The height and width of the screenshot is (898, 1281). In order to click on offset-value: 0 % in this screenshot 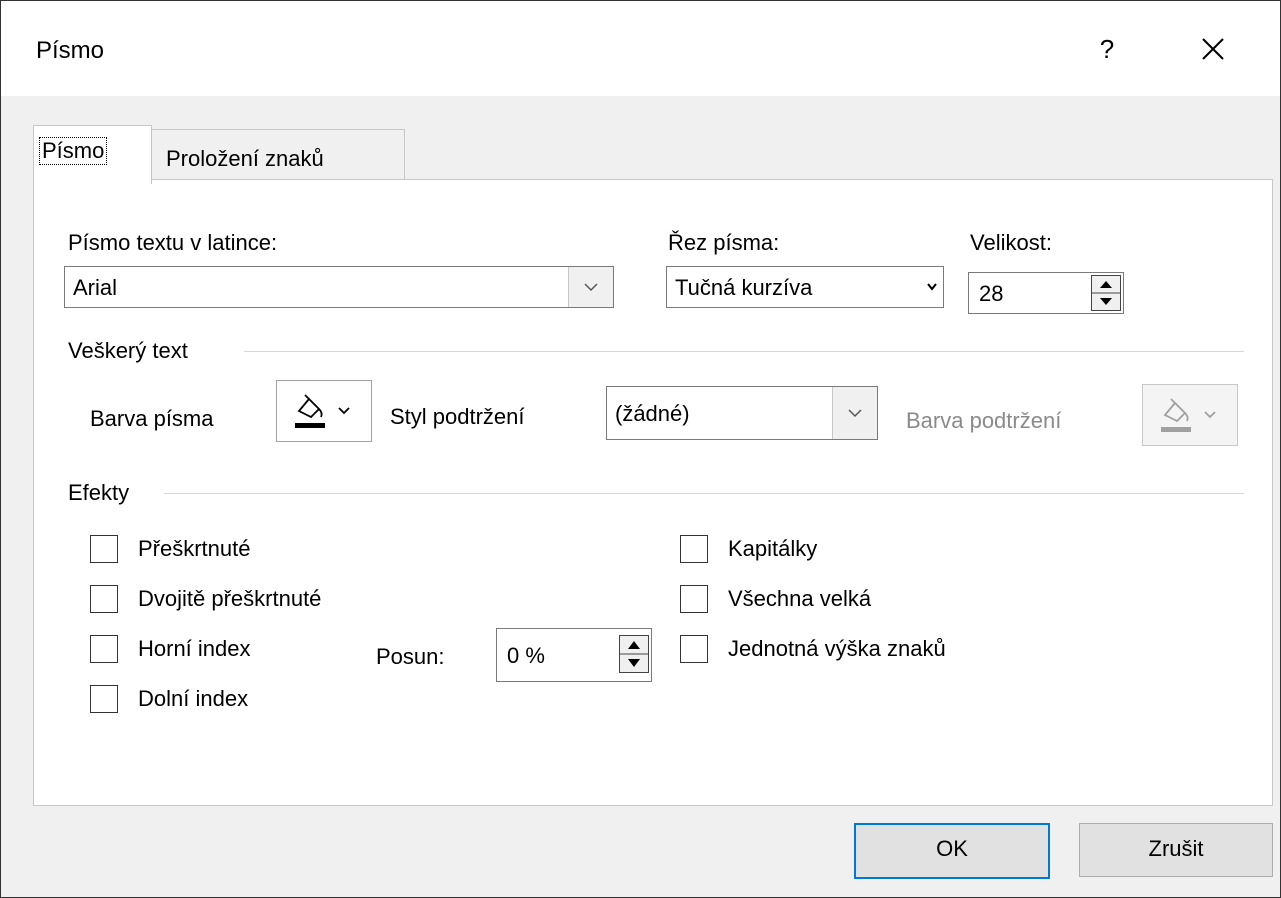, I will do `click(526, 655)`.